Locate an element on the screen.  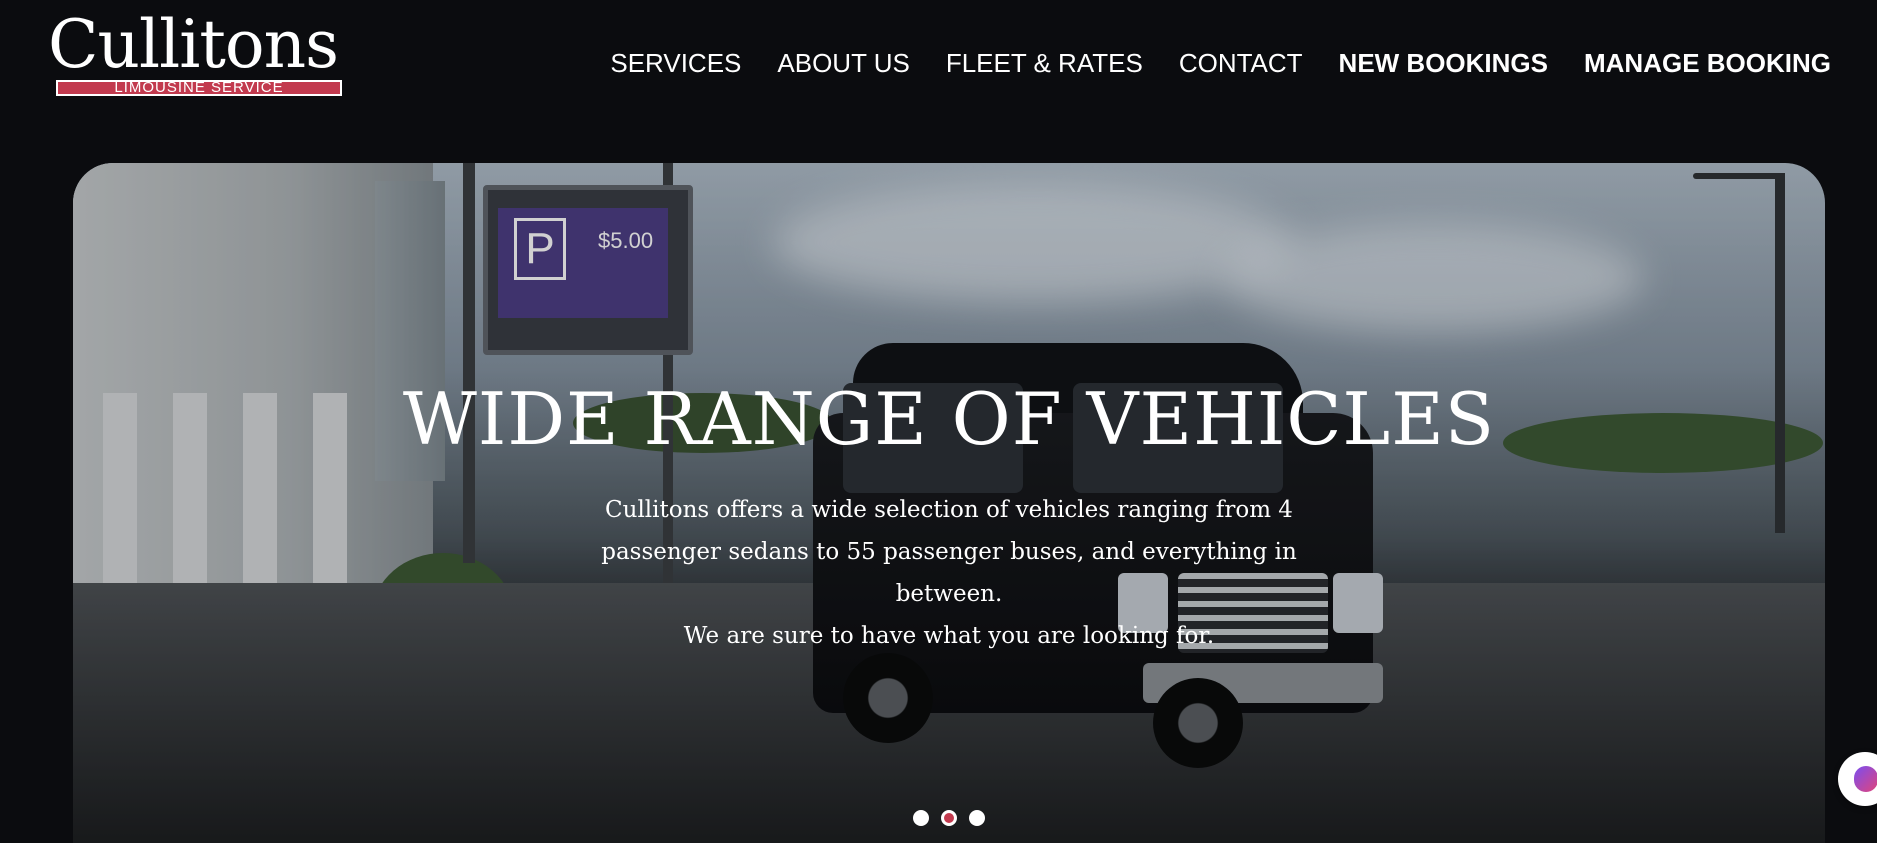
nav-new-bookings: NEW BOOKINGS is located at coordinates (1443, 63).